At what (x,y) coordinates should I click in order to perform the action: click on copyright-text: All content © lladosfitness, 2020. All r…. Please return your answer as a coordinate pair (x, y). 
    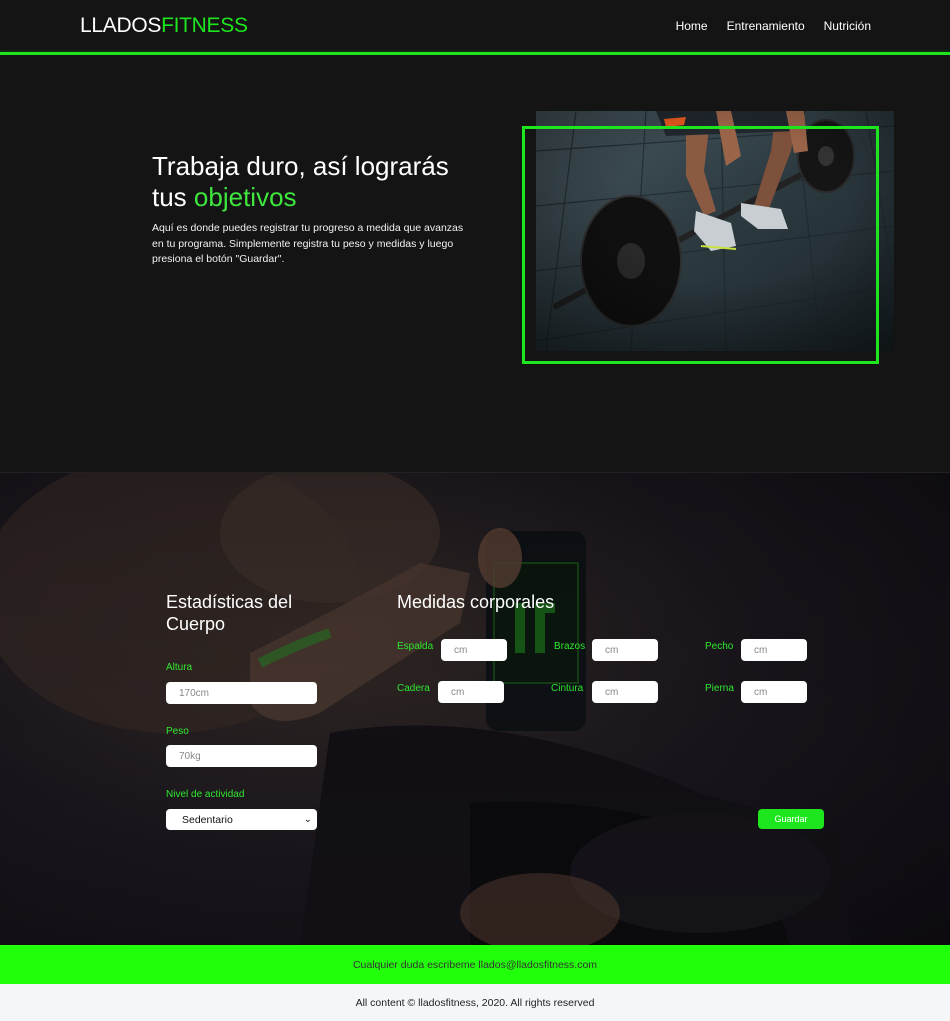
    Looking at the image, I should click on (475, 1002).